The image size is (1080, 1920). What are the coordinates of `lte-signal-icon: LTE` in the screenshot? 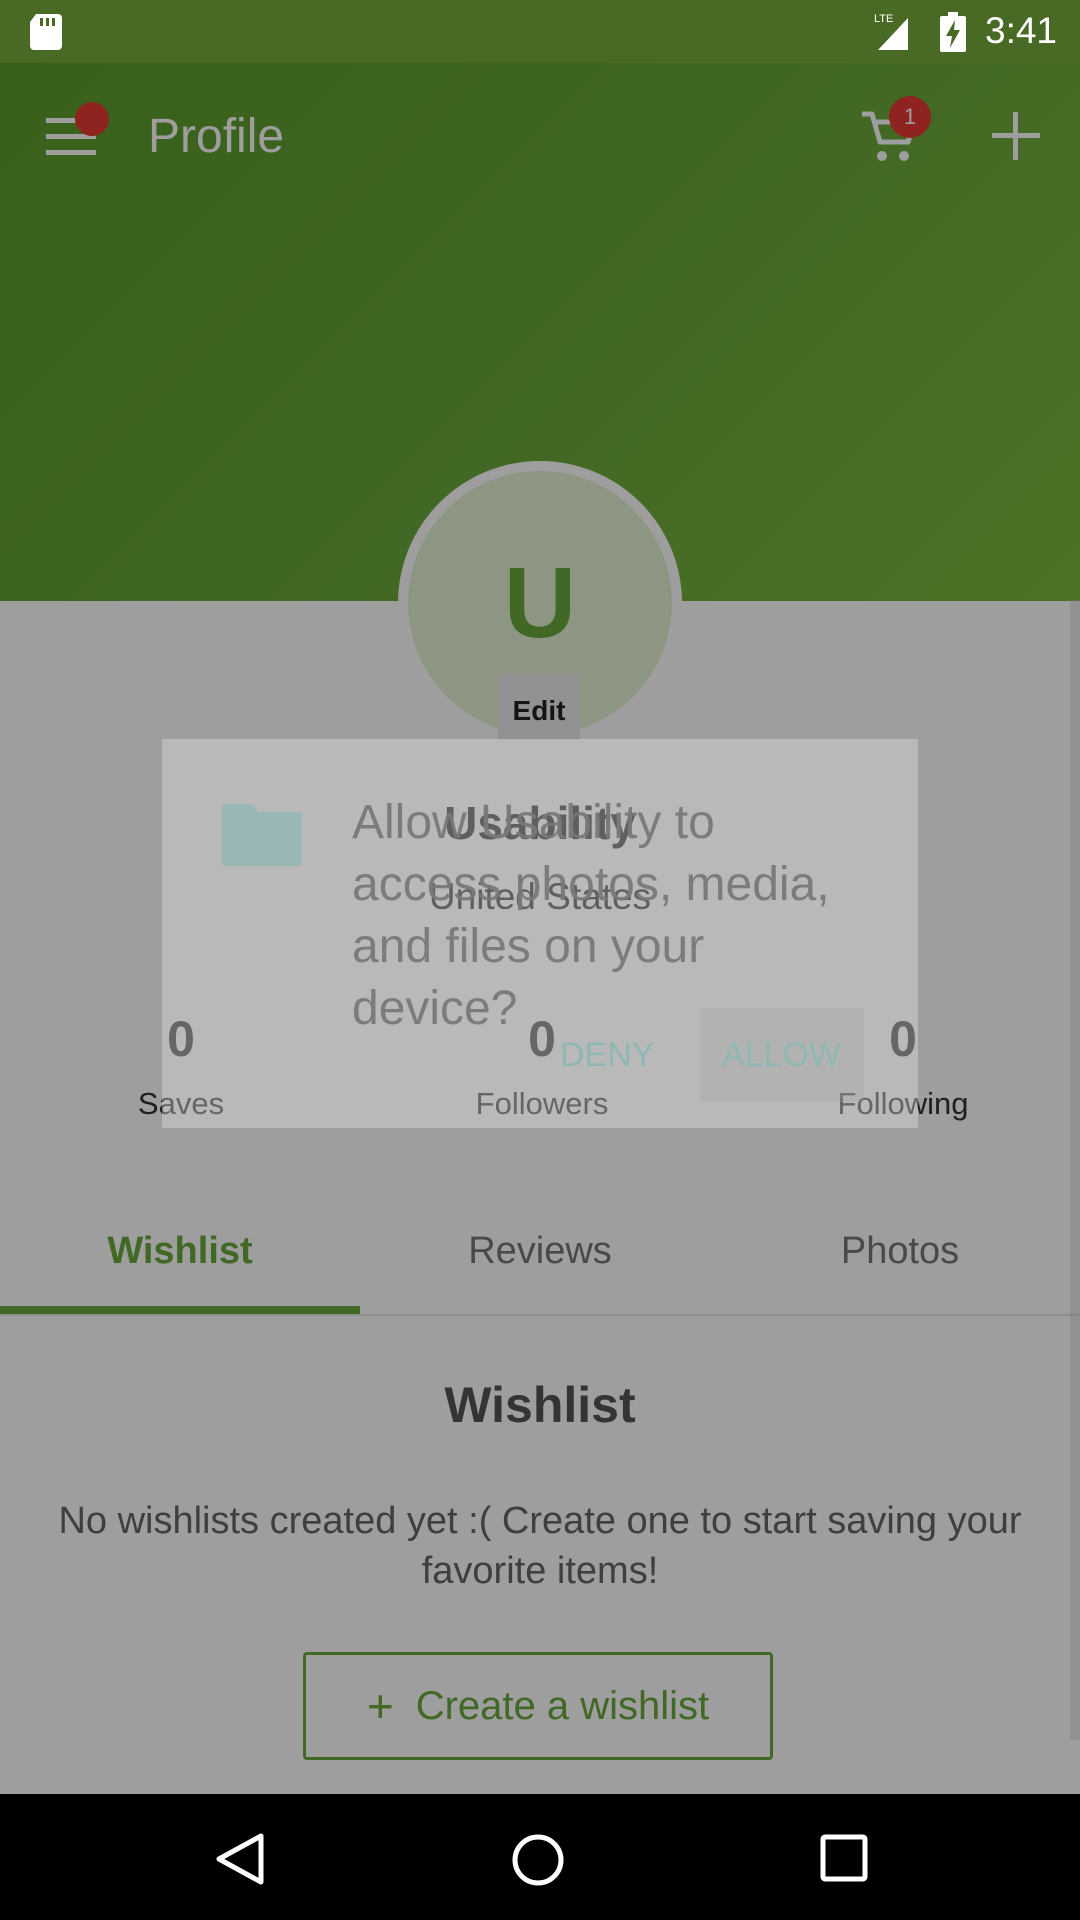 It's located at (891, 31).